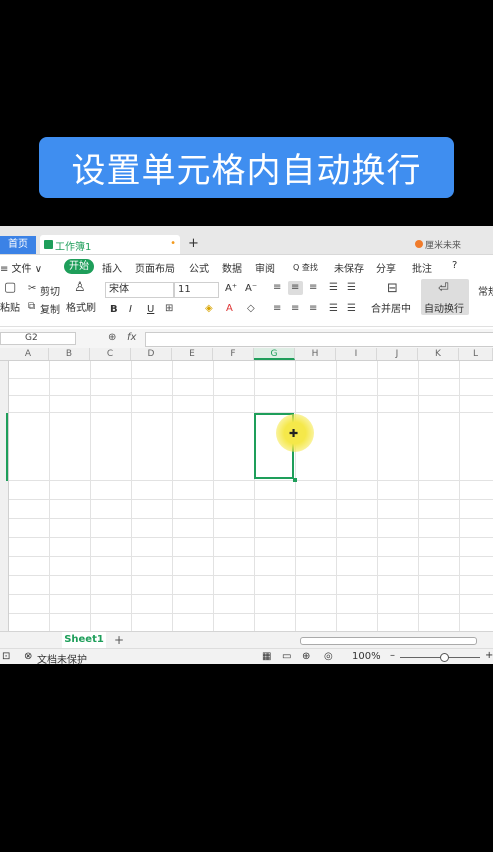 This screenshot has width=493, height=852. Describe the element at coordinates (50, 290) in the screenshot. I see `cut-button: 剪切` at that location.